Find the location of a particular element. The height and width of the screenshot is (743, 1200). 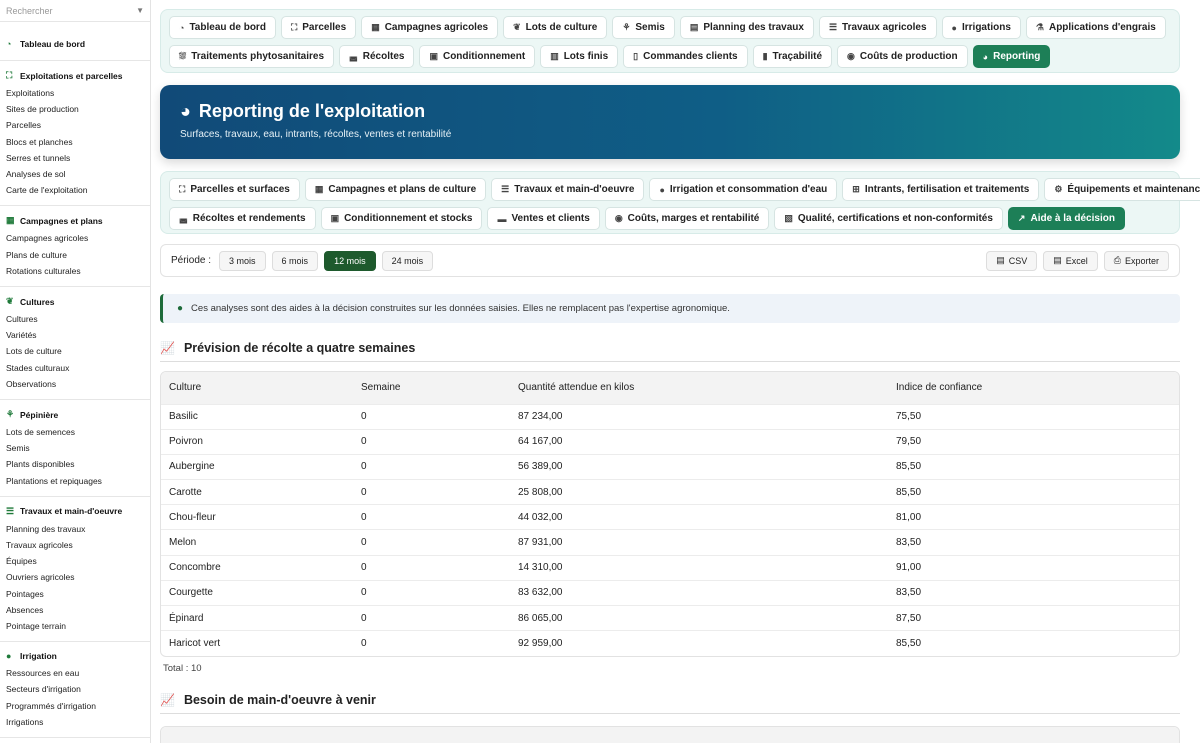

sidebar-item: Analyses de sol is located at coordinates (75, 174).